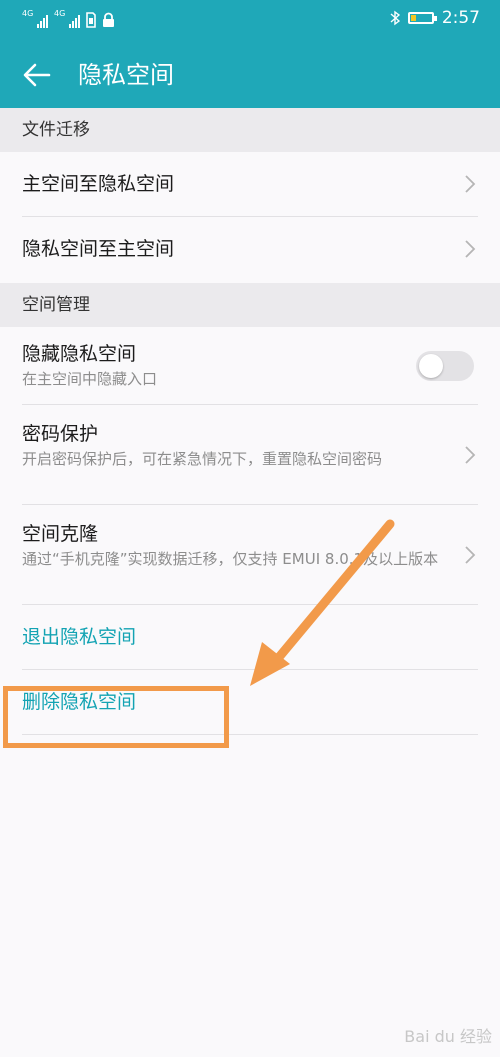 This screenshot has height=1057, width=500. What do you see at coordinates (322, 602) in the screenshot?
I see `annotation-arrow` at bounding box center [322, 602].